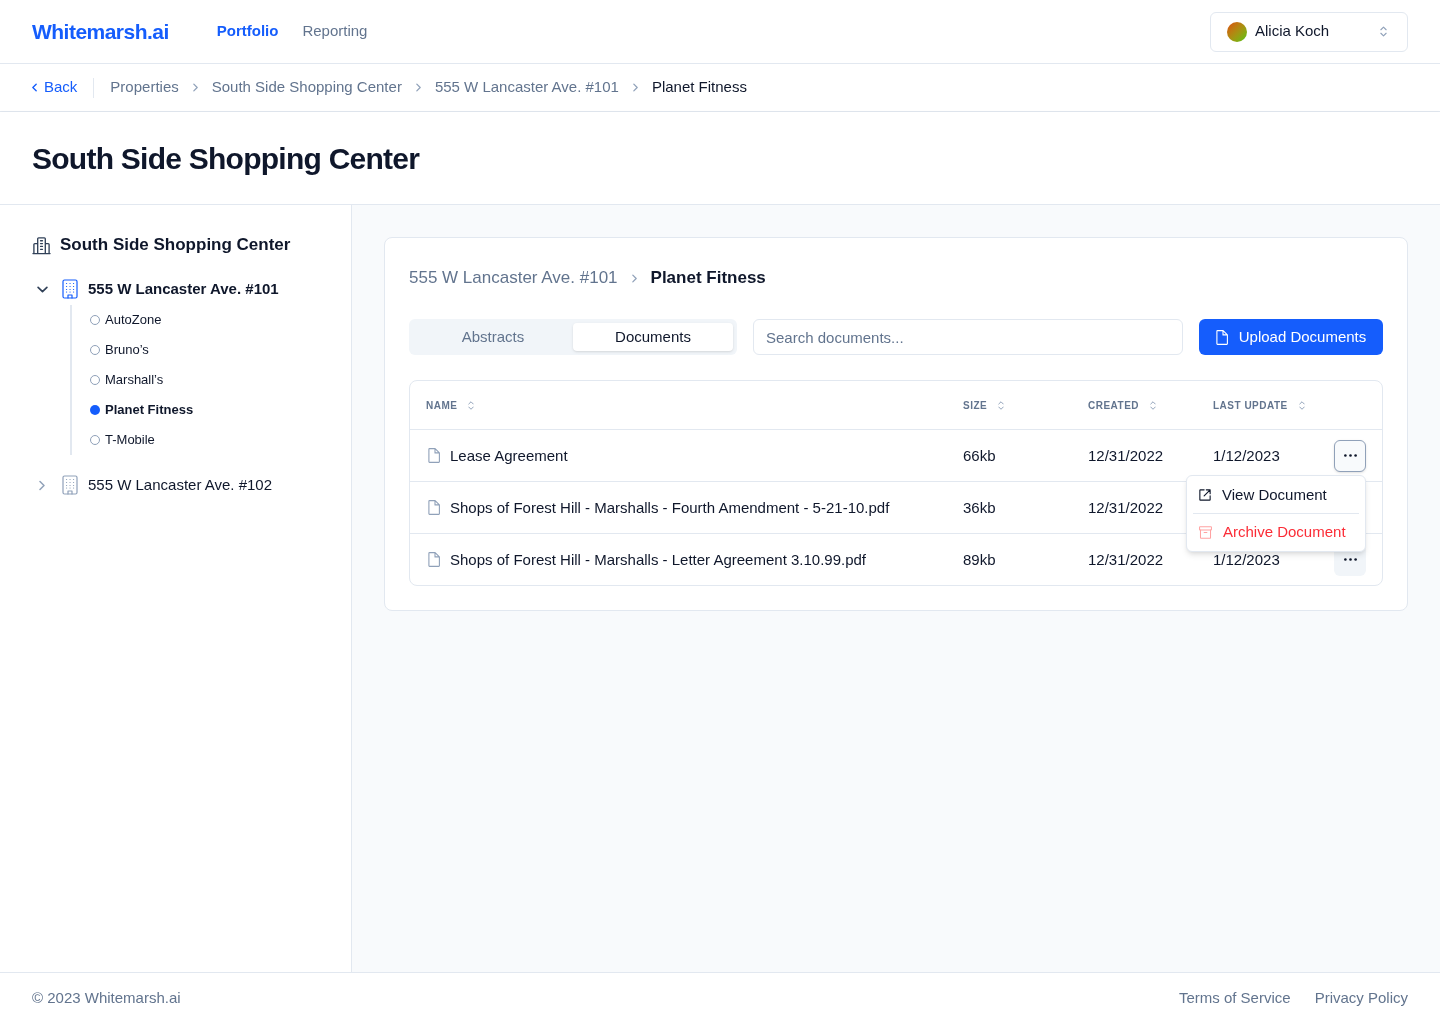  Describe the element at coordinates (34, 87) in the screenshot. I see `chevron-left-icon` at that location.